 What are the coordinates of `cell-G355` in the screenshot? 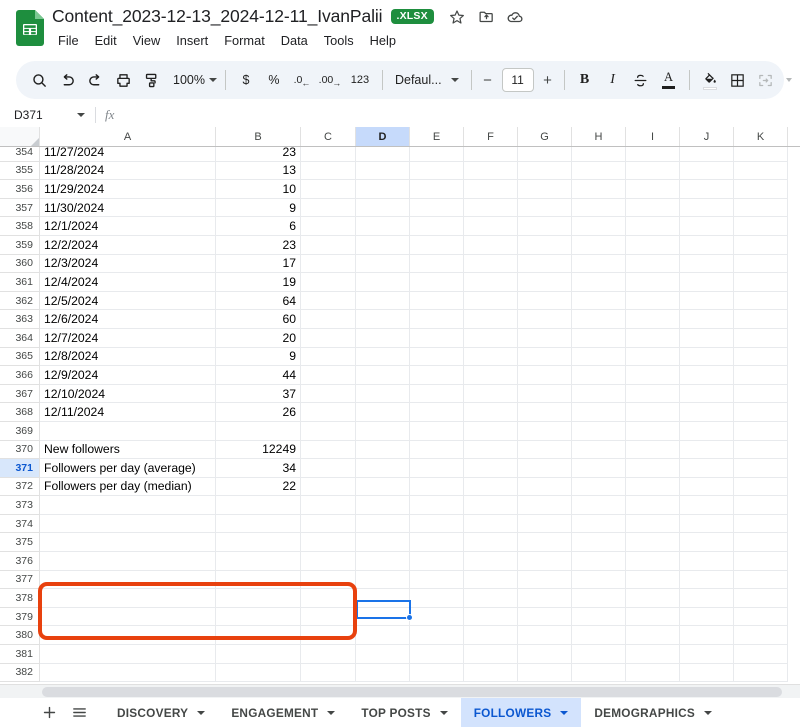 It's located at (545, 171).